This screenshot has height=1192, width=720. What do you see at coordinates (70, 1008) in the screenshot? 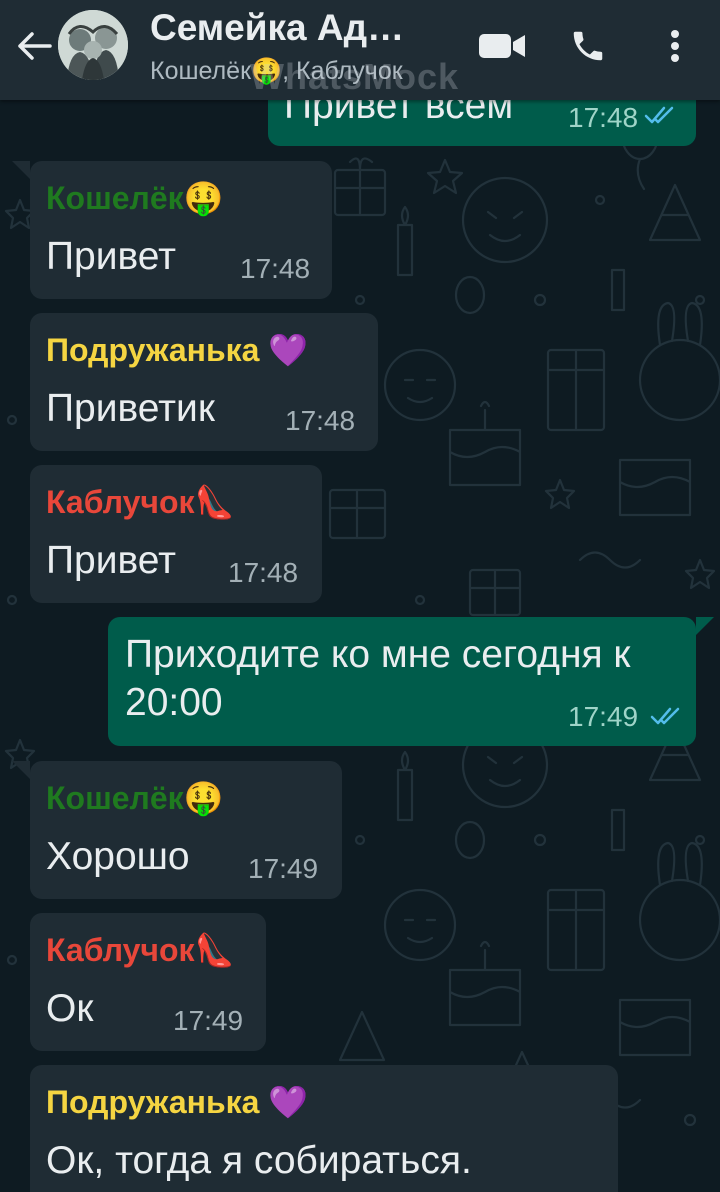
I see `message-text: Ок` at bounding box center [70, 1008].